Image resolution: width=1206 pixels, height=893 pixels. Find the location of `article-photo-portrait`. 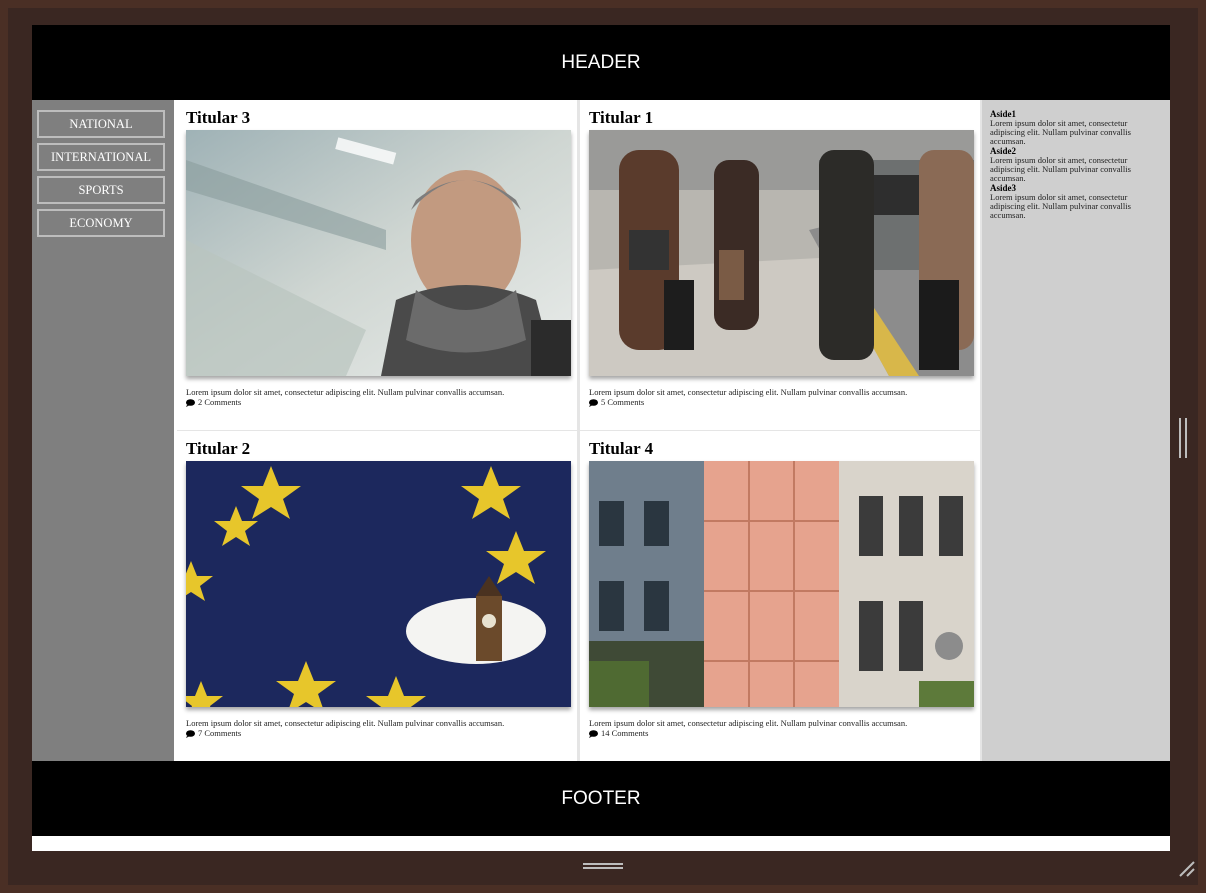

article-photo-portrait is located at coordinates (378, 253).